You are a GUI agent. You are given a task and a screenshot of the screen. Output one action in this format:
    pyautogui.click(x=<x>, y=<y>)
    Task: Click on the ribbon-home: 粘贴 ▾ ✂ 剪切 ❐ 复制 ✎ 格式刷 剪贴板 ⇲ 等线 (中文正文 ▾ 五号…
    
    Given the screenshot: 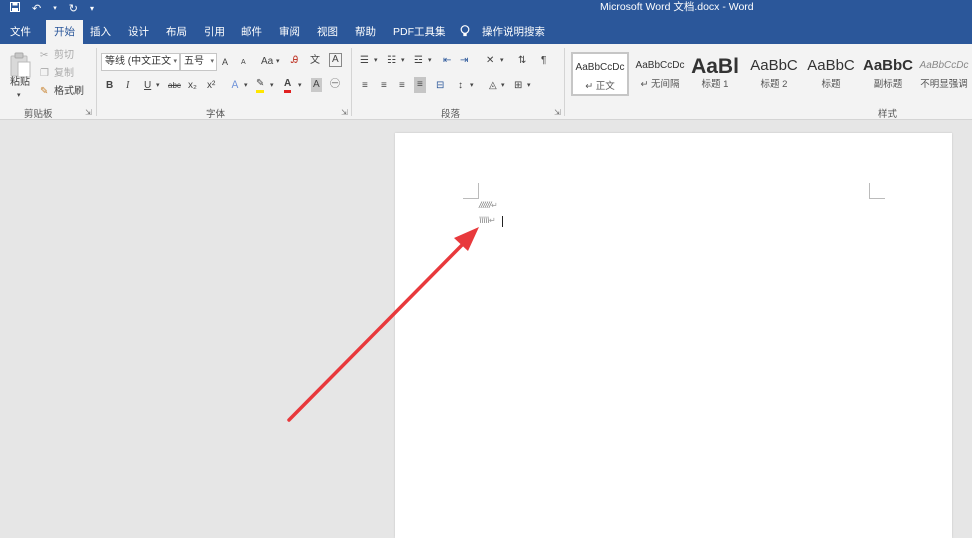 What is the action you would take?
    pyautogui.click(x=486, y=82)
    